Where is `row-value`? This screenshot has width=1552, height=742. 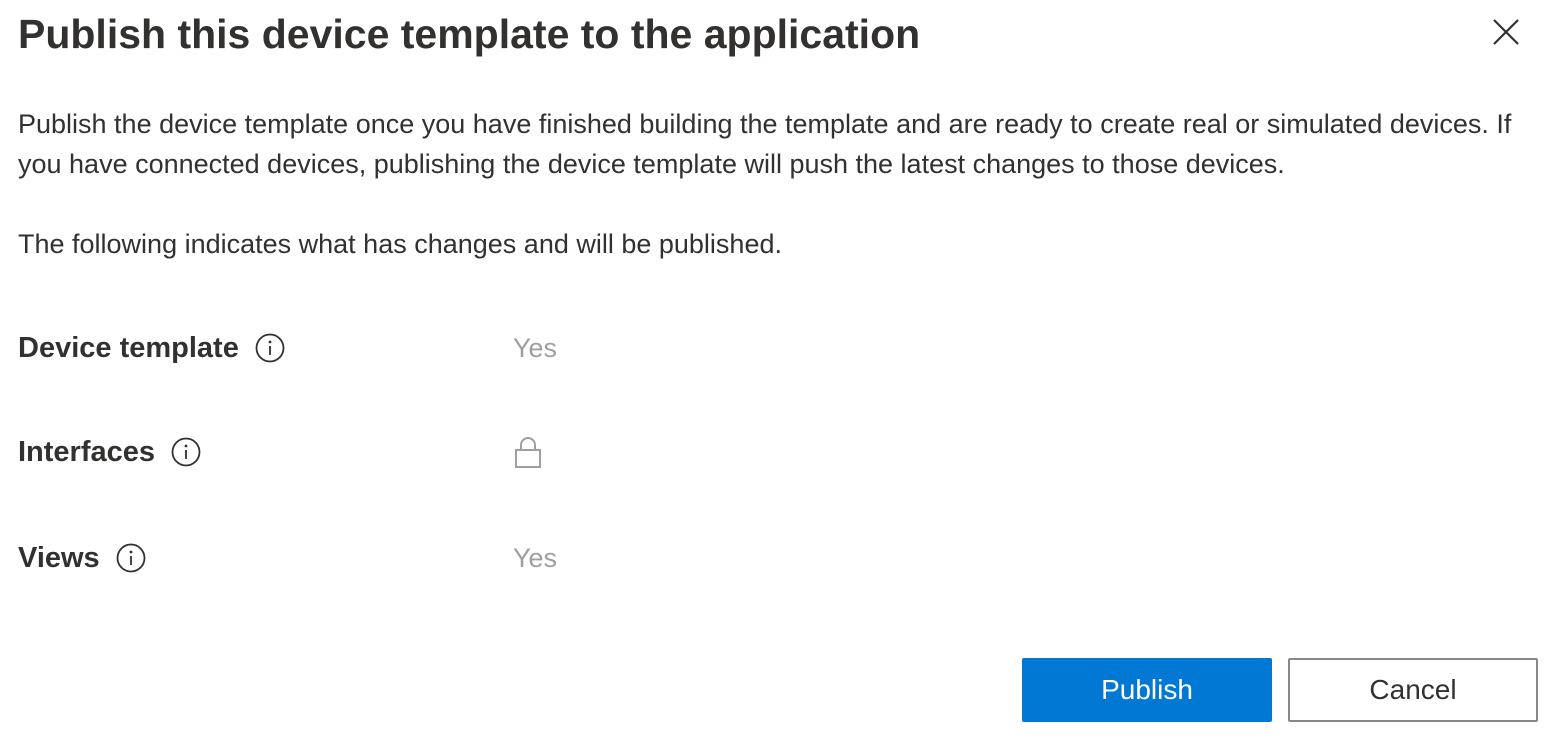
row-value is located at coordinates (528, 452).